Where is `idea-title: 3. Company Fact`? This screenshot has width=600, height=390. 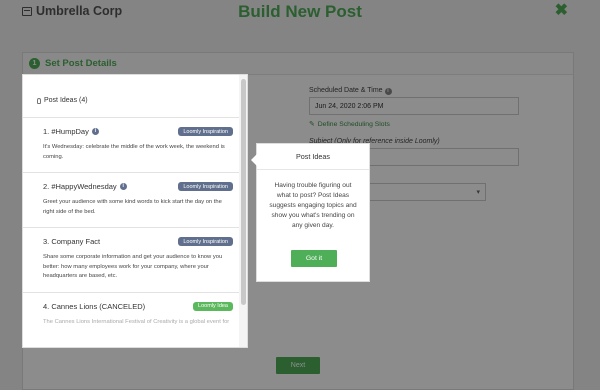
idea-title: 3. Company Fact is located at coordinates (72, 241).